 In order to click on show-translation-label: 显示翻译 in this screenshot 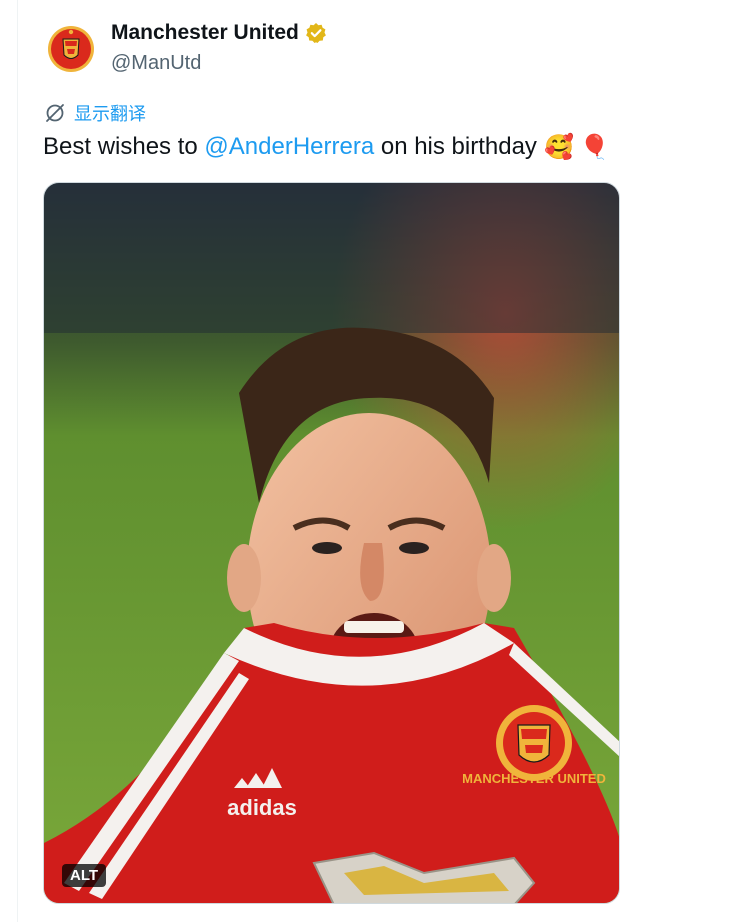, I will do `click(110, 113)`.